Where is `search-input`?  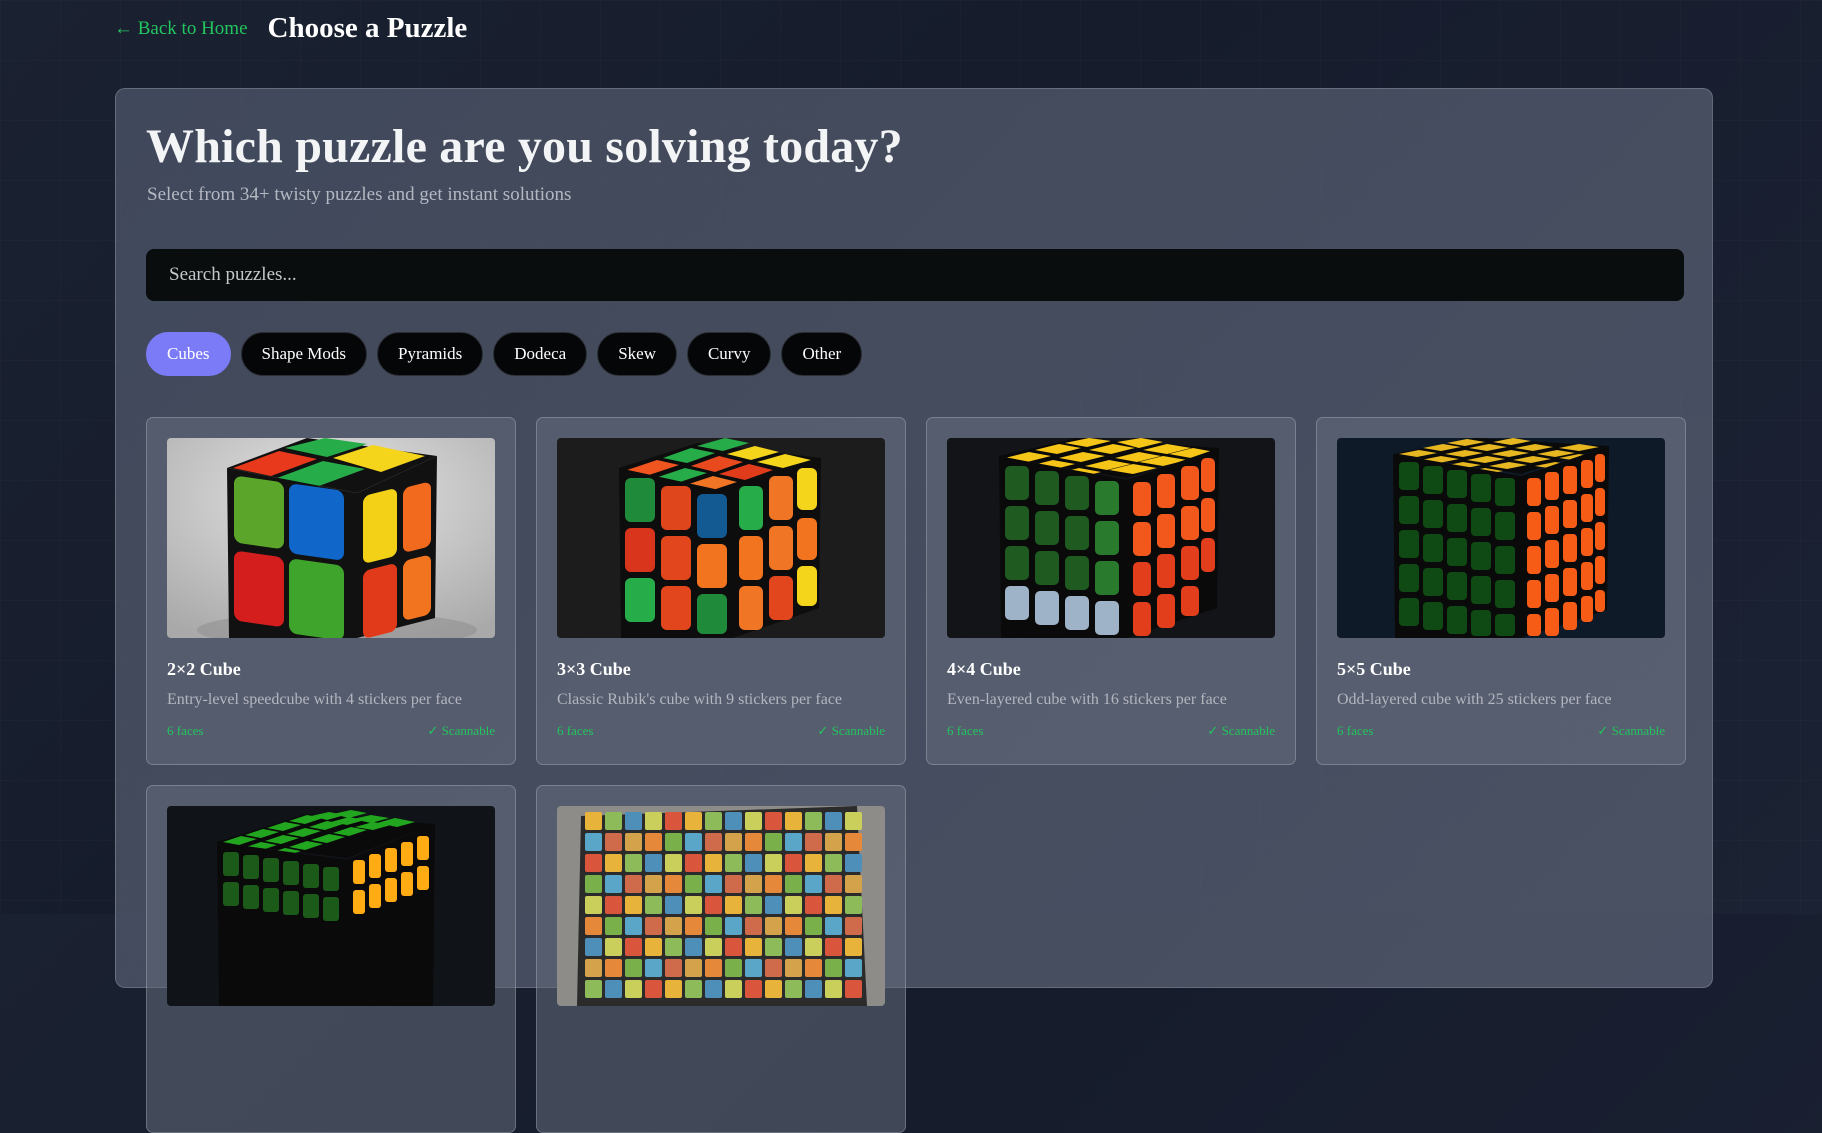
search-input is located at coordinates (925, 275).